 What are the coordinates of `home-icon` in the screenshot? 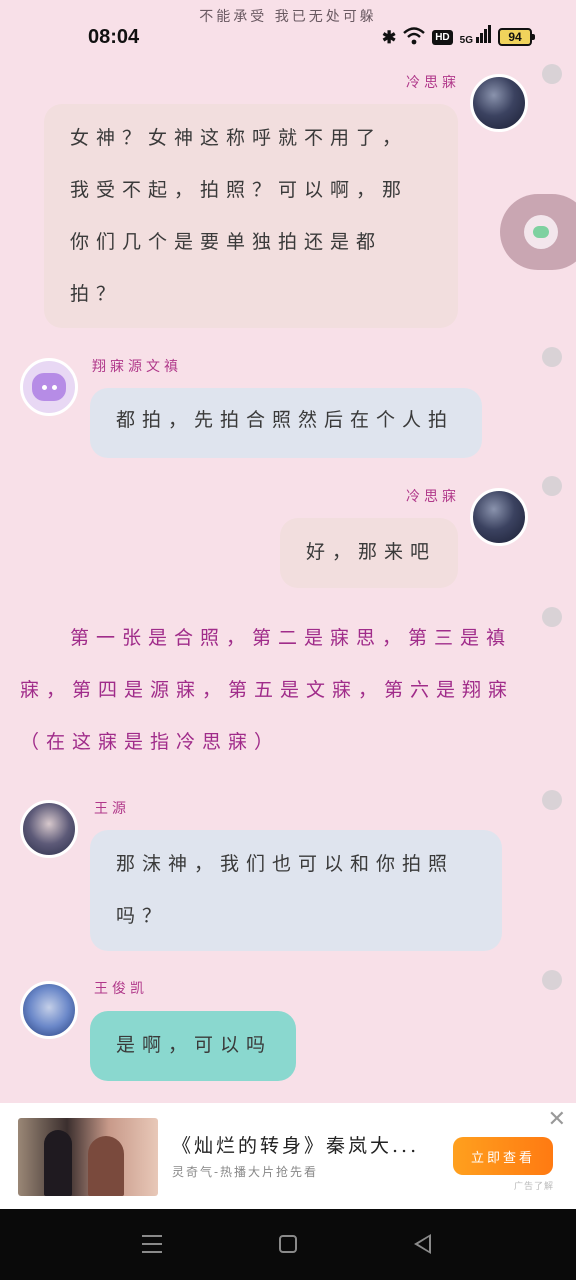 It's located at (288, 1244).